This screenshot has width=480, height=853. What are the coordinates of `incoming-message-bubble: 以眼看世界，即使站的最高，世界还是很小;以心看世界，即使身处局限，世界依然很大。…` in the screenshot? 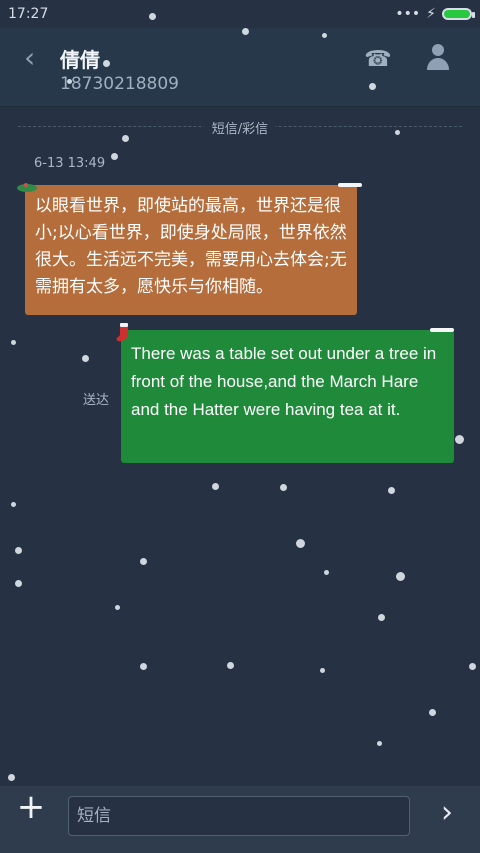 It's located at (191, 250).